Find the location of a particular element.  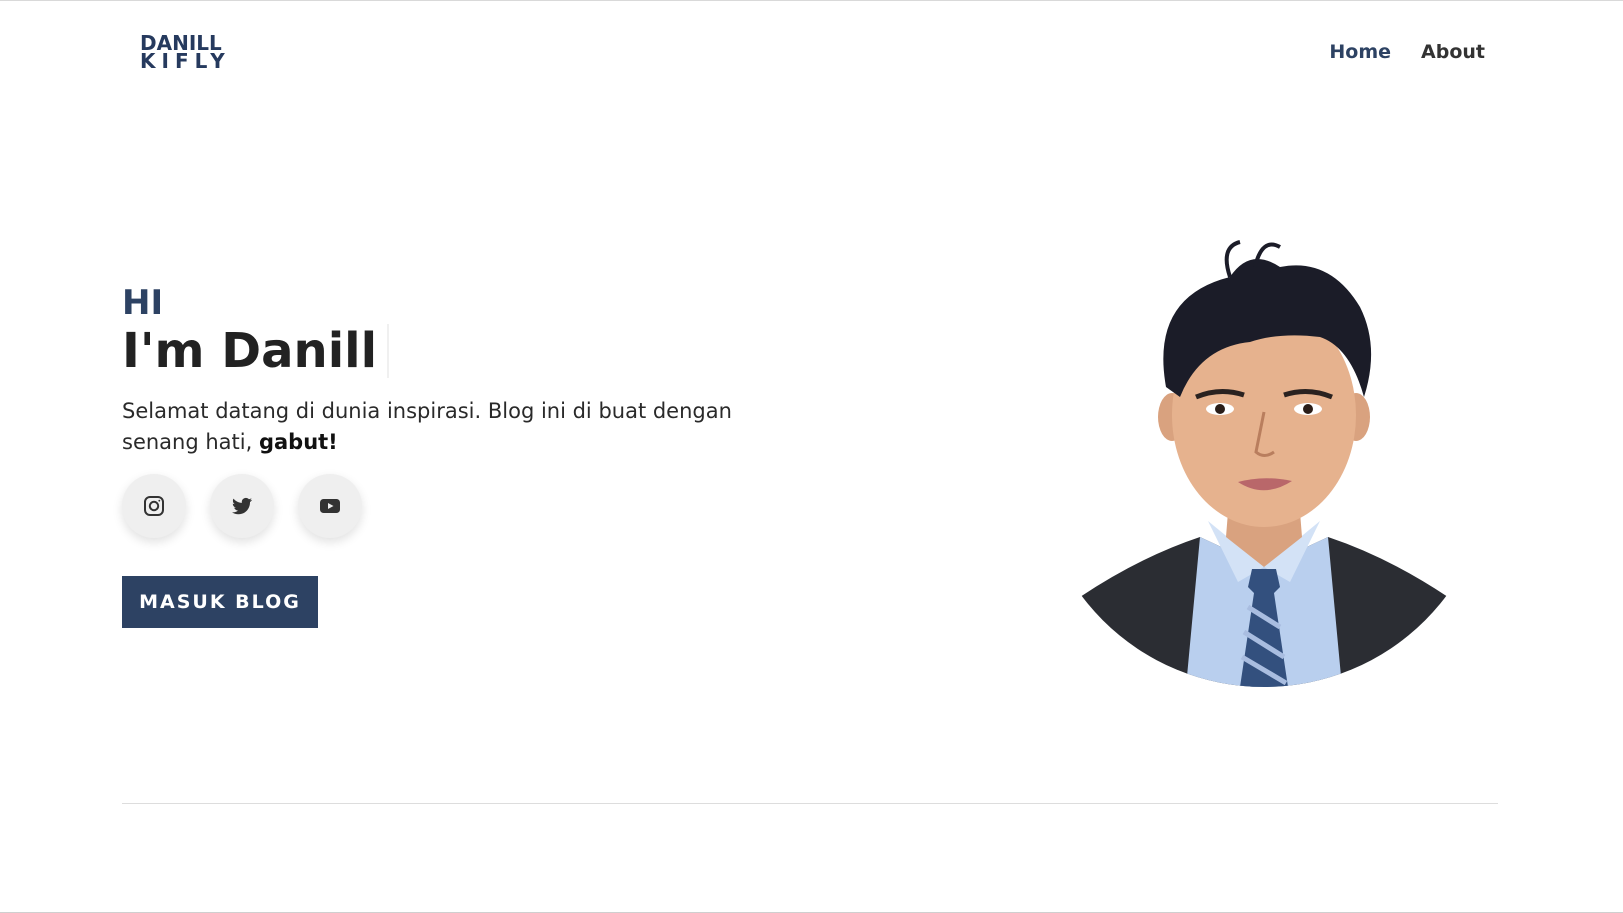

hero-intro-bold: gabut! is located at coordinates (298, 442).